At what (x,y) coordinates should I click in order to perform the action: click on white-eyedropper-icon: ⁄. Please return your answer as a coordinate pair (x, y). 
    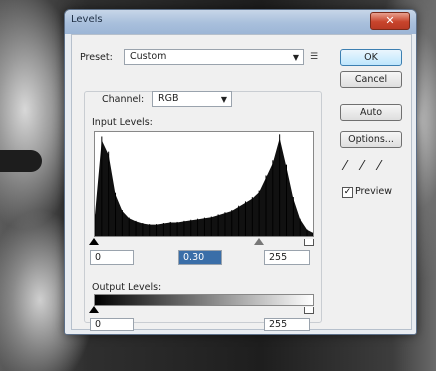
    Looking at the image, I should click on (379, 166).